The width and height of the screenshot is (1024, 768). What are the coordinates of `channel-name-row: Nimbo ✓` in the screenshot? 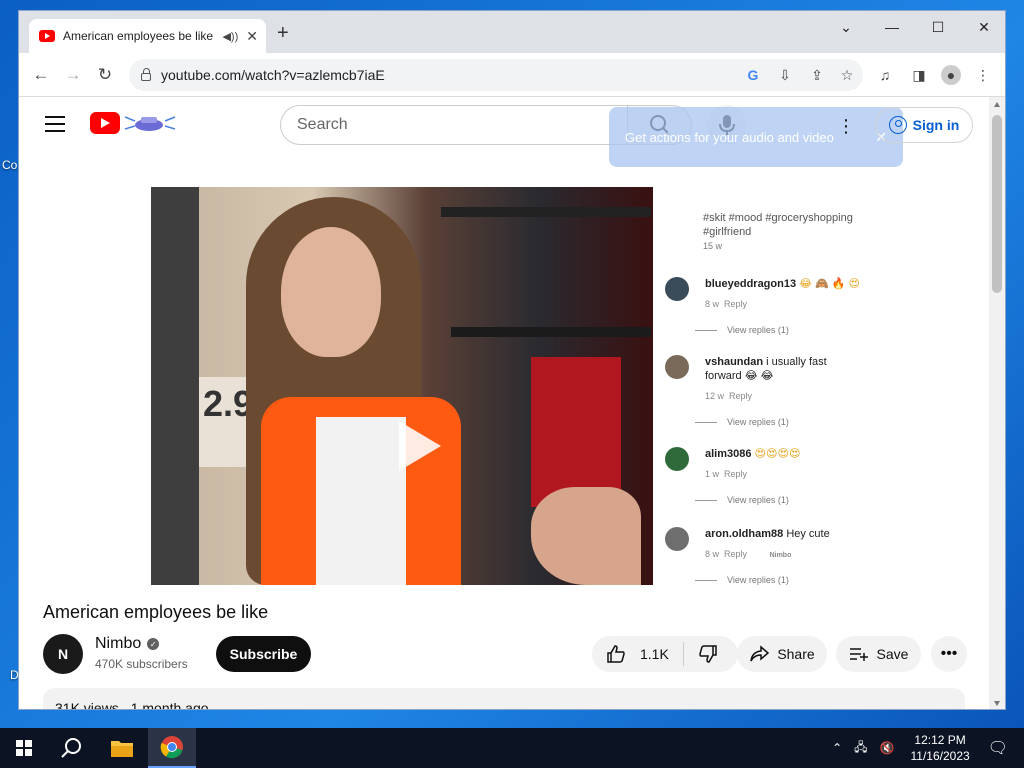 It's located at (127, 644).